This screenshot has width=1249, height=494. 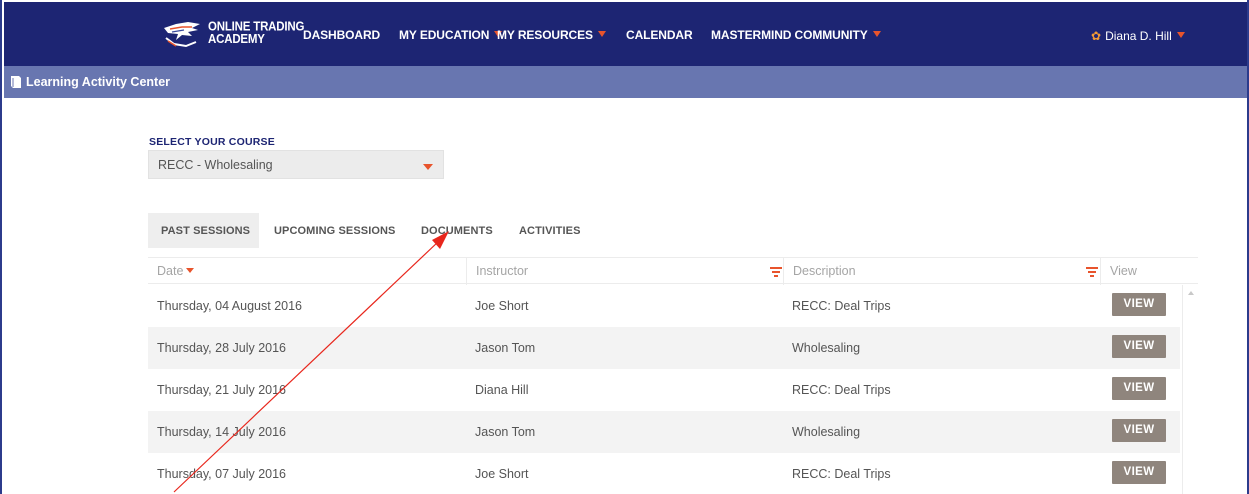 What do you see at coordinates (789, 35) in the screenshot?
I see `nav-mastermind-community-label: MASTERMIND COMMUNITY` at bounding box center [789, 35].